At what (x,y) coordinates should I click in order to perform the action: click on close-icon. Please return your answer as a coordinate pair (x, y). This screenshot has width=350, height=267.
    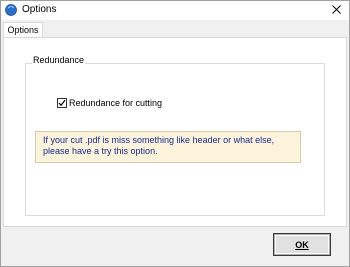
    Looking at the image, I should click on (336, 10).